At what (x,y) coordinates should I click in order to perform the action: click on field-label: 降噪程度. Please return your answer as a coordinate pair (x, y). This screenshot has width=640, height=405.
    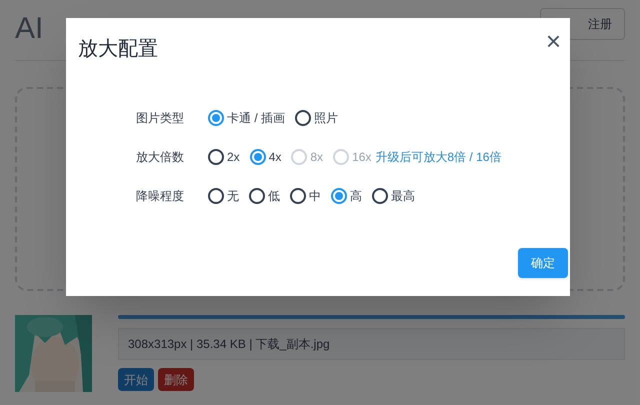
    Looking at the image, I should click on (160, 196).